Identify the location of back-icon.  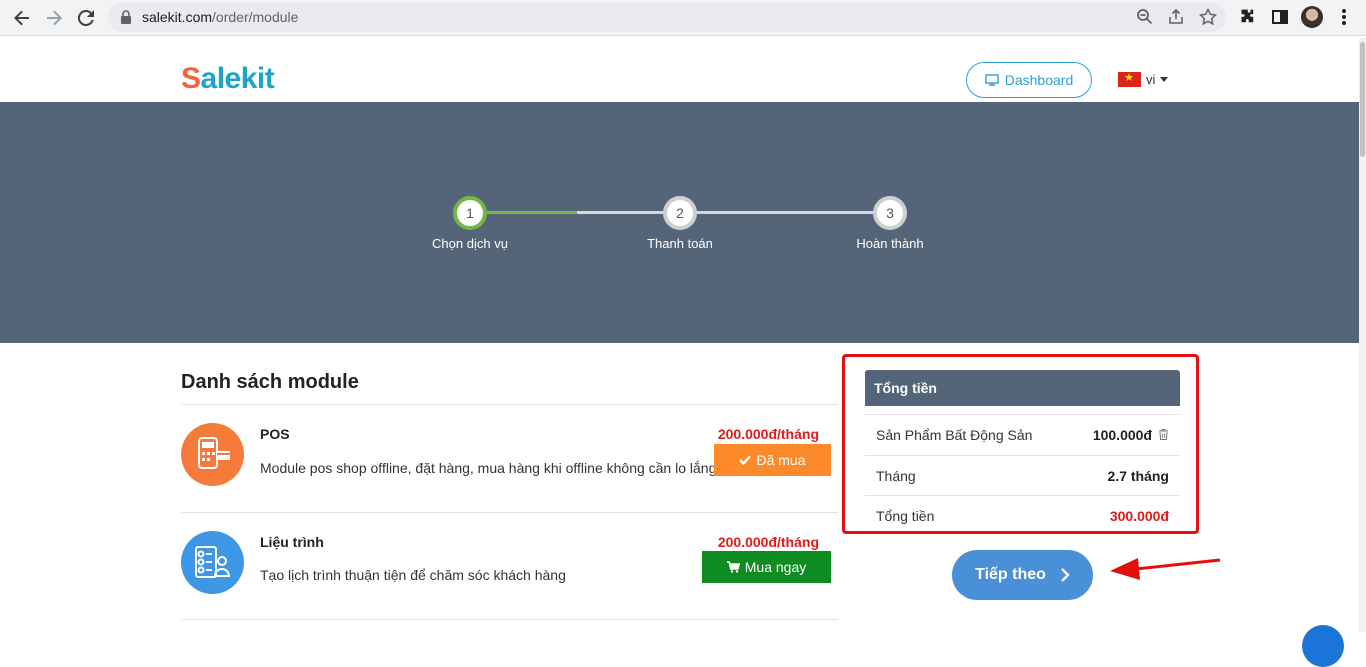
(22, 18).